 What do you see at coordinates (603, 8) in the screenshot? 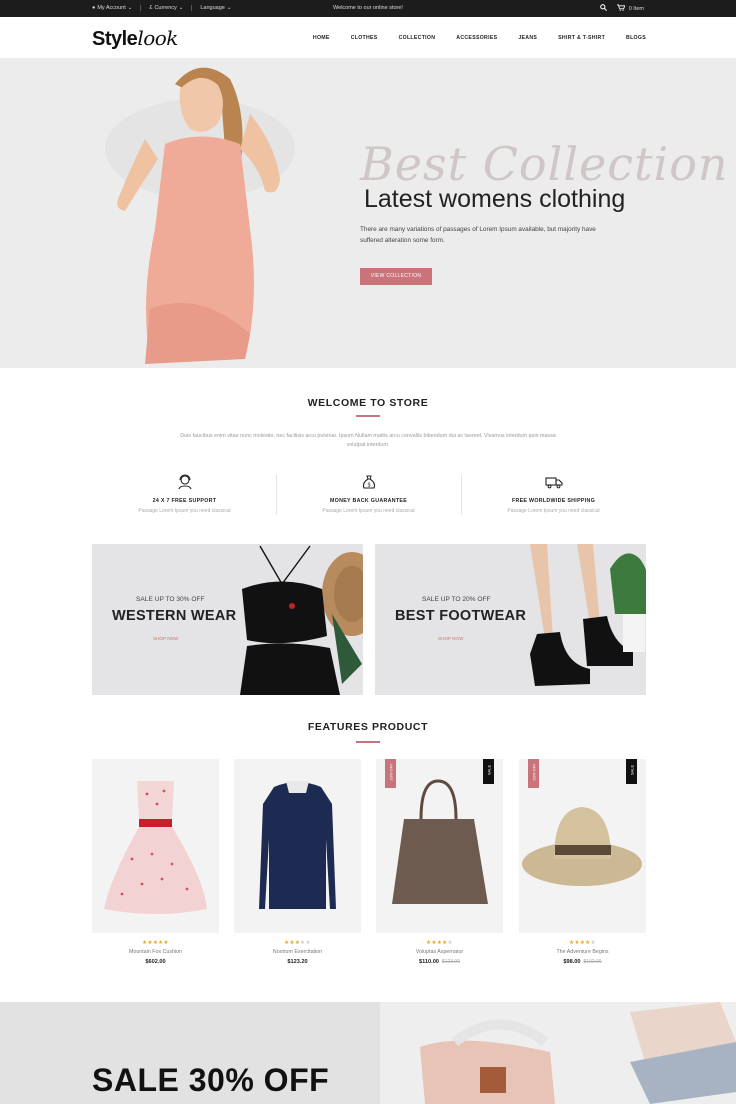
I see `search-icon` at bounding box center [603, 8].